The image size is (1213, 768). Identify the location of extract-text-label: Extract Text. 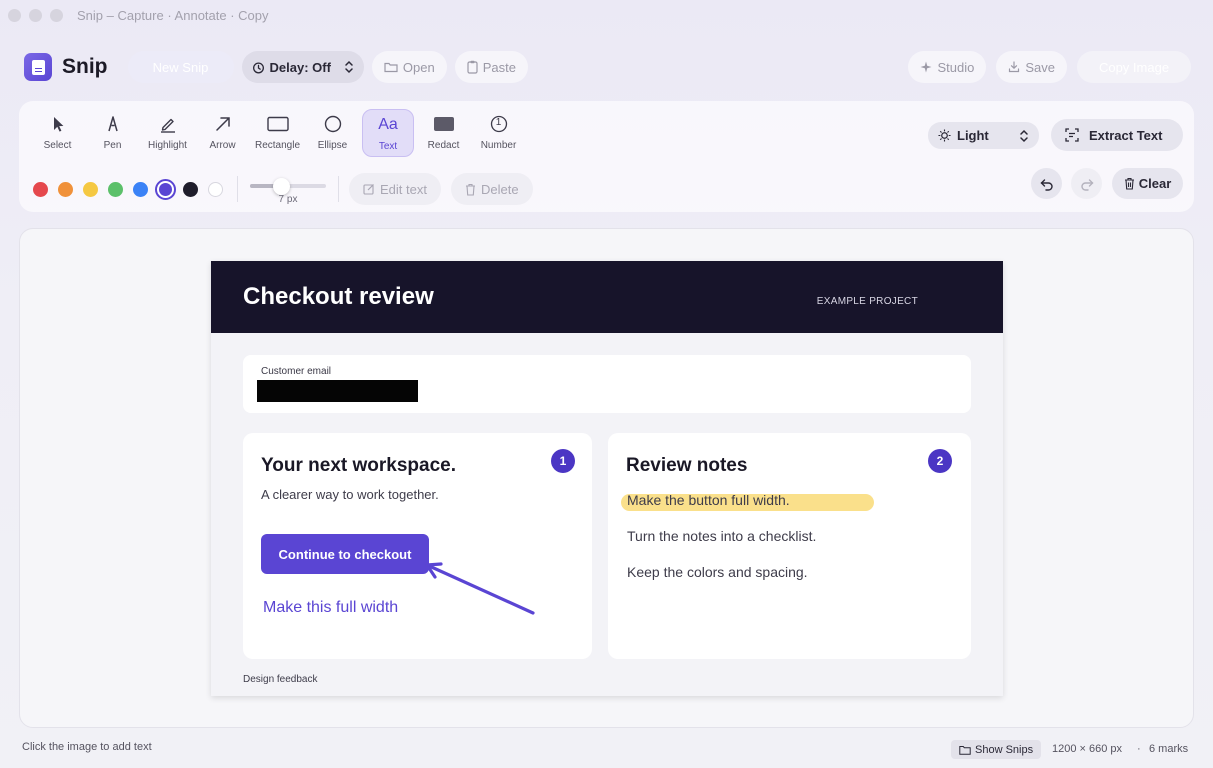
(1126, 135).